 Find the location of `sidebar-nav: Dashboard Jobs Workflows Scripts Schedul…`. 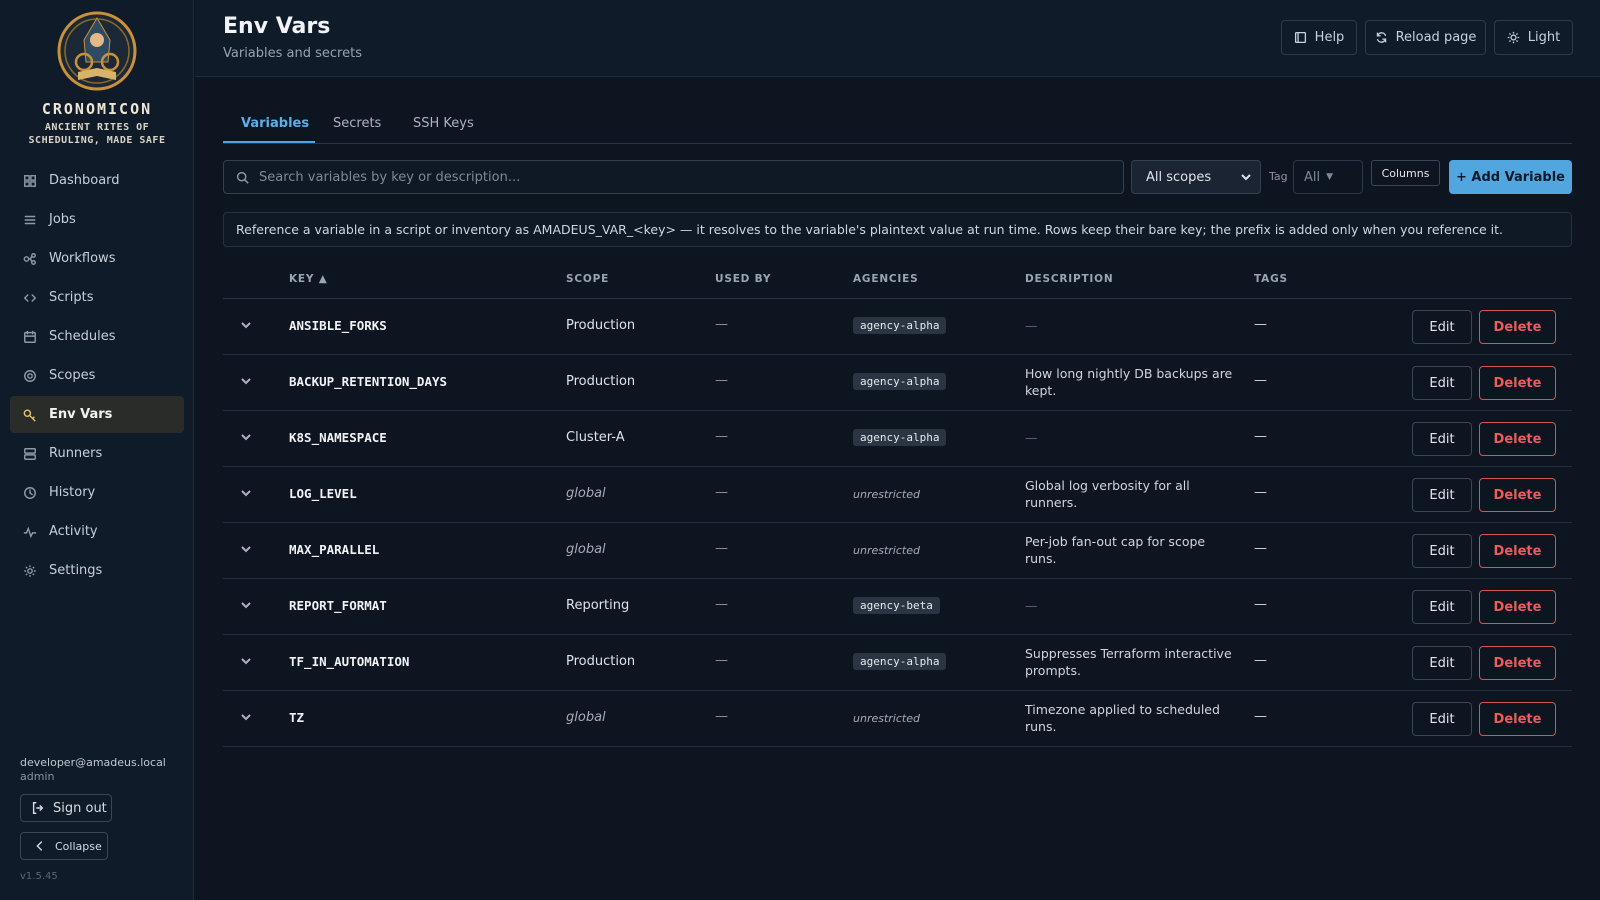

sidebar-nav: Dashboard Jobs Workflows Scripts Schedul… is located at coordinates (97, 376).